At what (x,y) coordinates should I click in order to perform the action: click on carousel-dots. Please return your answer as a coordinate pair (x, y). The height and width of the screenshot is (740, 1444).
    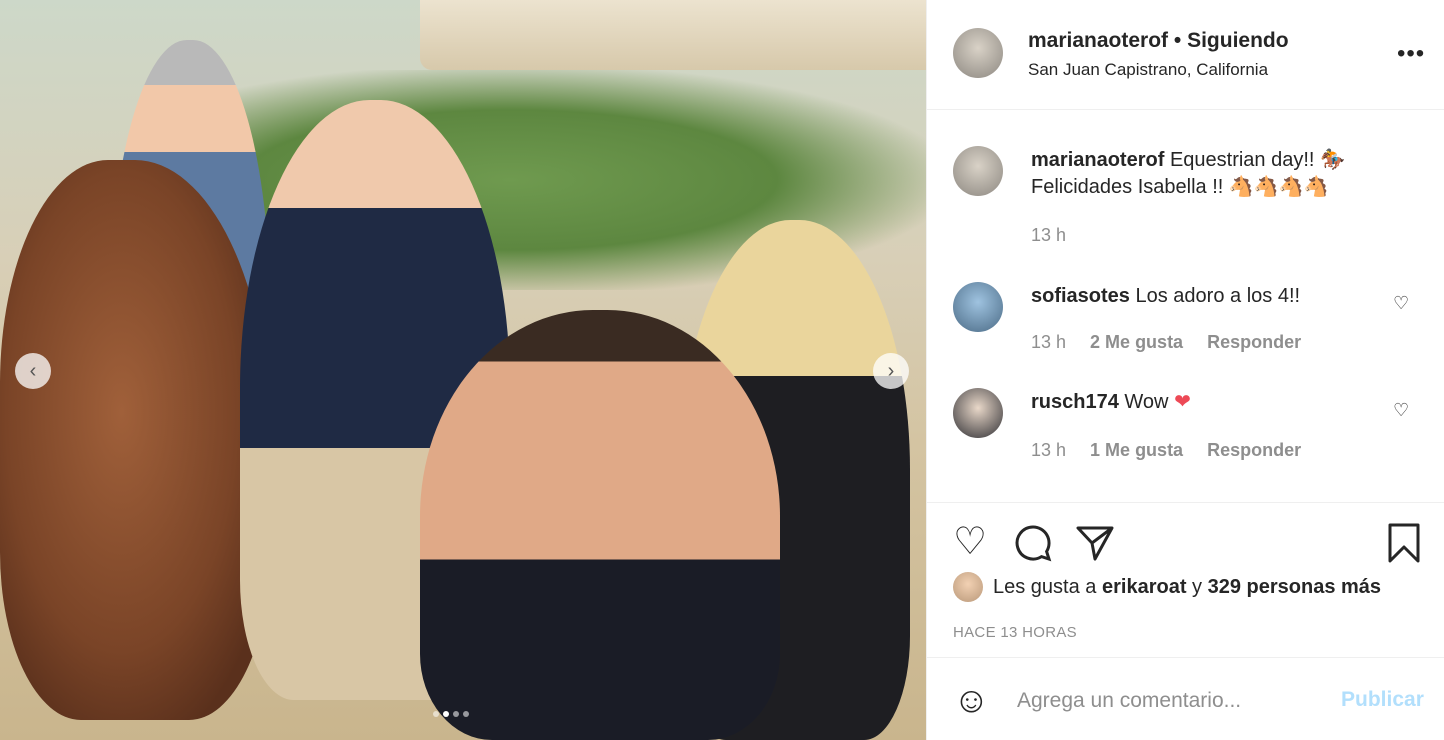
    Looking at the image, I should click on (451, 714).